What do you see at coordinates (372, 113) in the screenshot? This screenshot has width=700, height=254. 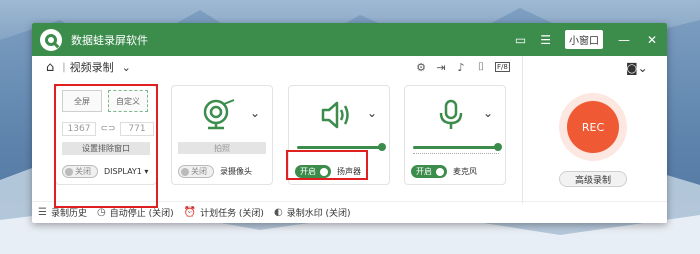 I see `speaker-chevron-icon: ⌄` at bounding box center [372, 113].